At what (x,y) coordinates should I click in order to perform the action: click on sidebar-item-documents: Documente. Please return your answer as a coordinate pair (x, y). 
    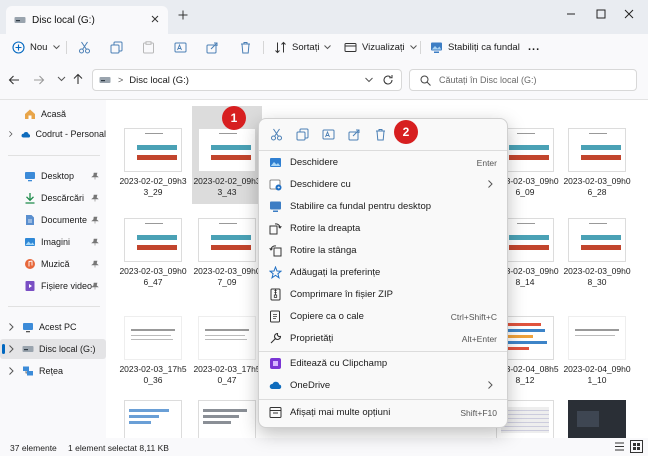
    Looking at the image, I should click on (53, 220).